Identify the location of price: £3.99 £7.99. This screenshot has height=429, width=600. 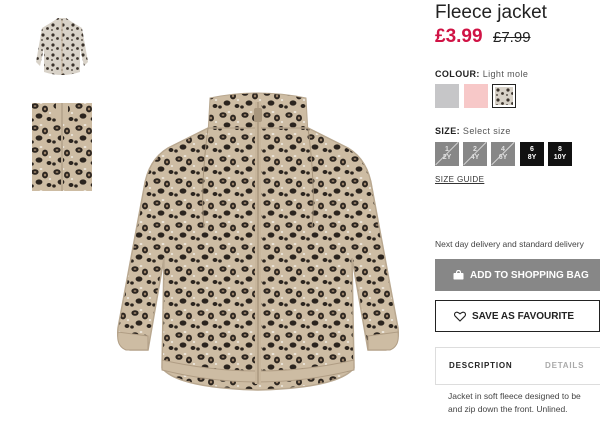
(483, 37).